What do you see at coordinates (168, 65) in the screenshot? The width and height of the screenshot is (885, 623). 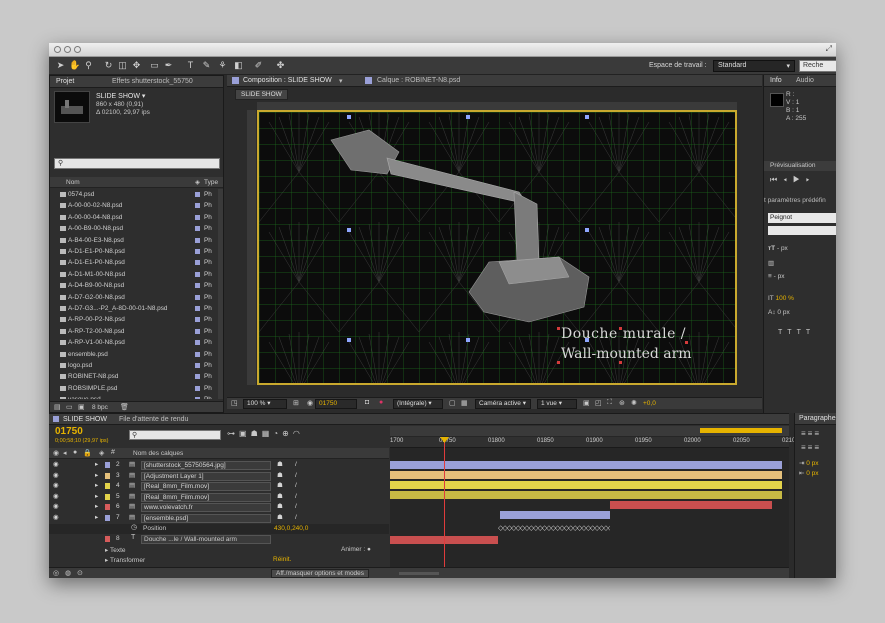 I see `pen-tool-icon: ✒` at bounding box center [168, 65].